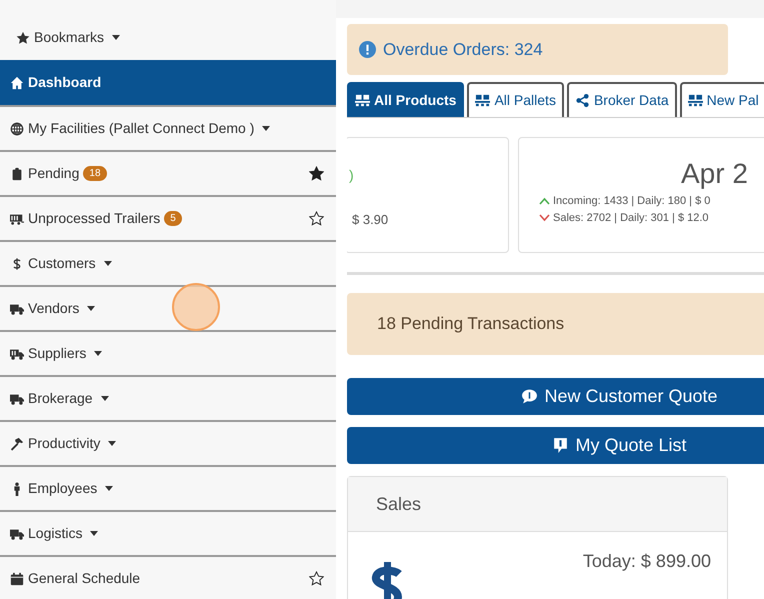  I want to click on trailer-icon, so click(17, 219).